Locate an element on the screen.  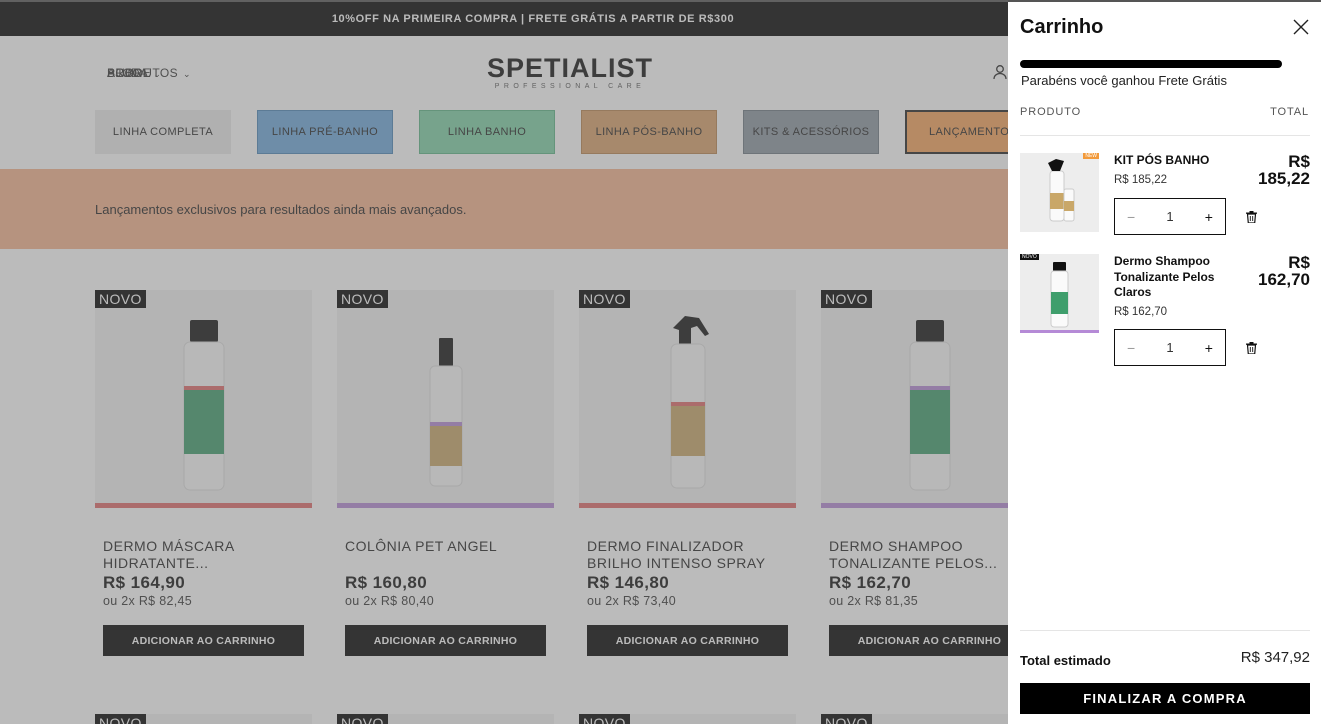
cart-item-total: R$ 162,70 is located at coordinates (1284, 271).